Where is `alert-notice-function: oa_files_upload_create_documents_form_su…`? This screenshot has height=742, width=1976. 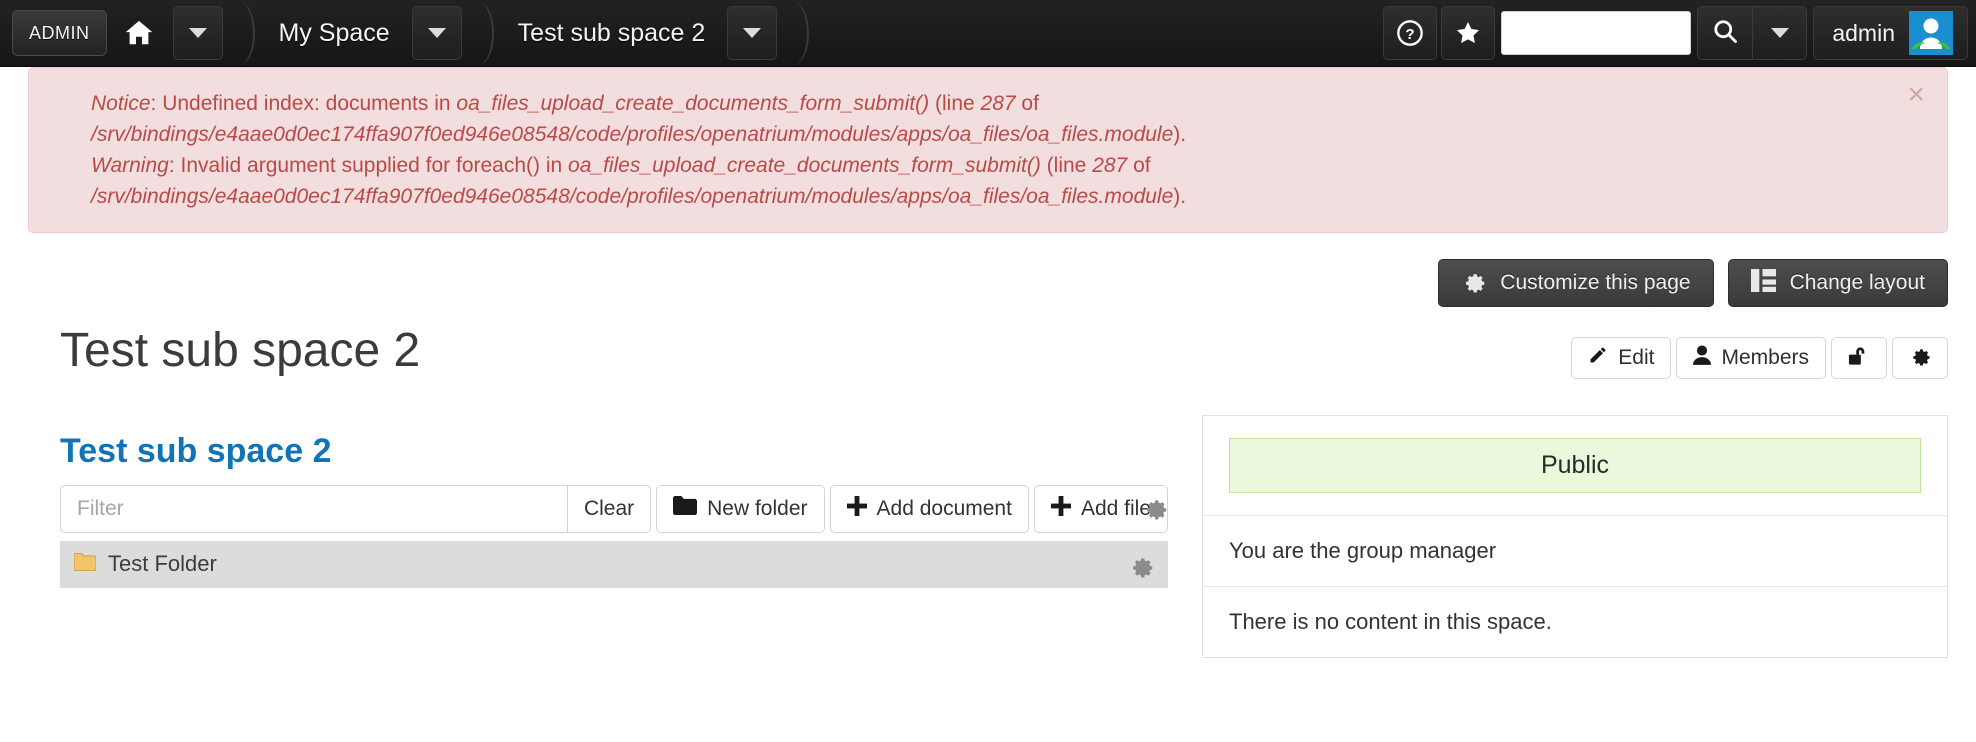 alert-notice-function: oa_files_upload_create_documents_form_su… is located at coordinates (693, 103).